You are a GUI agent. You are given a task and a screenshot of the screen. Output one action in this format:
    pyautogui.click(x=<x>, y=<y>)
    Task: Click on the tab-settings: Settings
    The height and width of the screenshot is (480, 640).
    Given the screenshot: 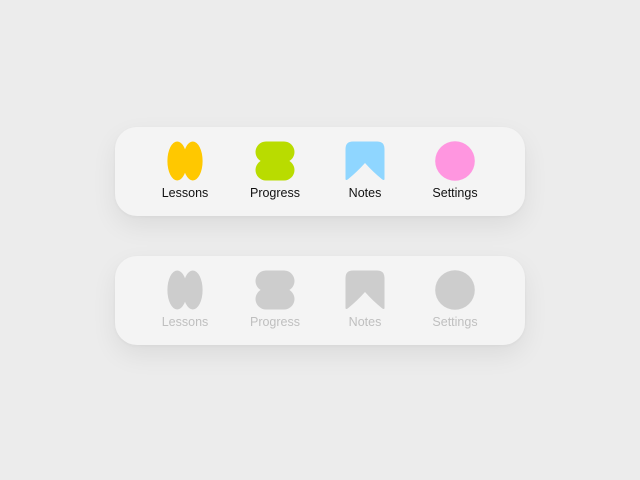 What is the action you would take?
    pyautogui.click(x=455, y=173)
    